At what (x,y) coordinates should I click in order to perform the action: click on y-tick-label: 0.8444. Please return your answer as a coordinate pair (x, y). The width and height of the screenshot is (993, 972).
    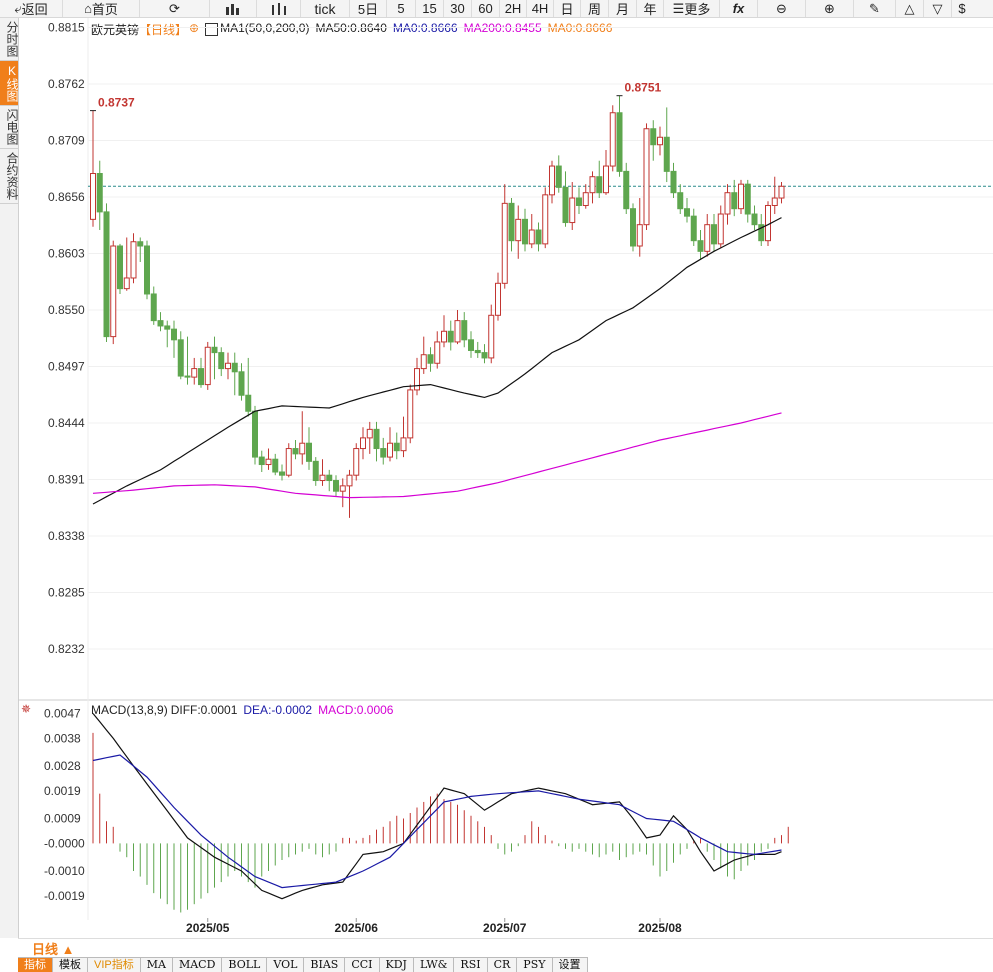
    Looking at the image, I should click on (66, 423).